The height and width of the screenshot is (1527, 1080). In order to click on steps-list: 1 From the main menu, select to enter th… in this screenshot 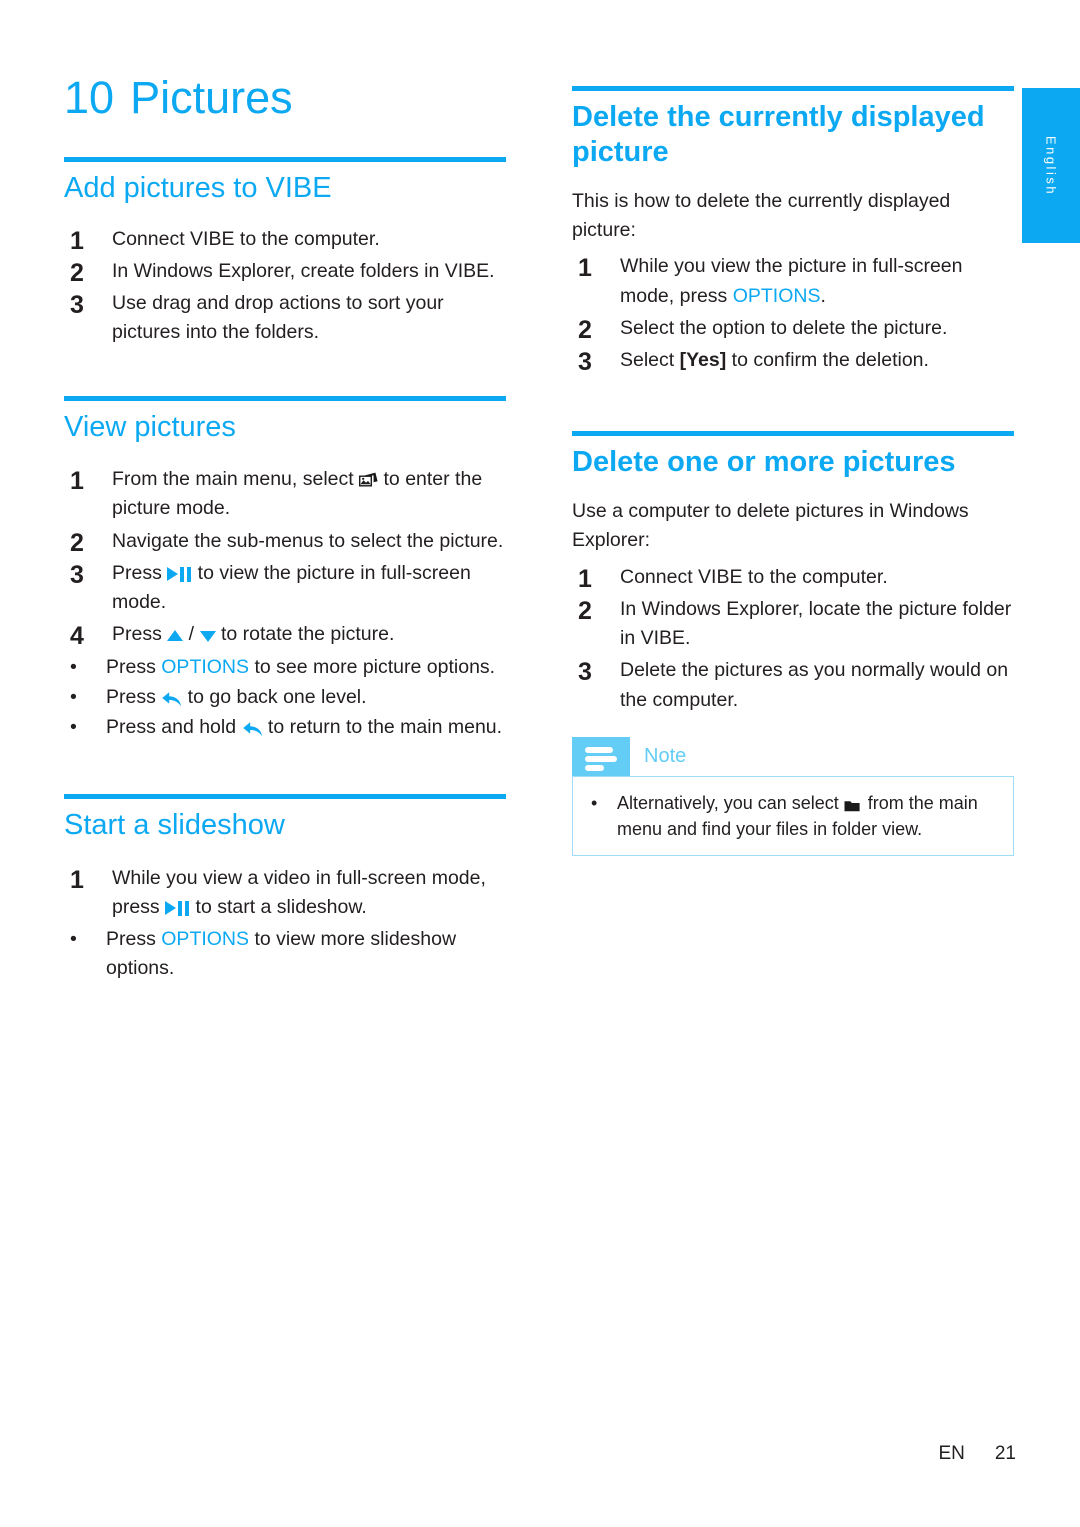, I will do `click(285, 557)`.